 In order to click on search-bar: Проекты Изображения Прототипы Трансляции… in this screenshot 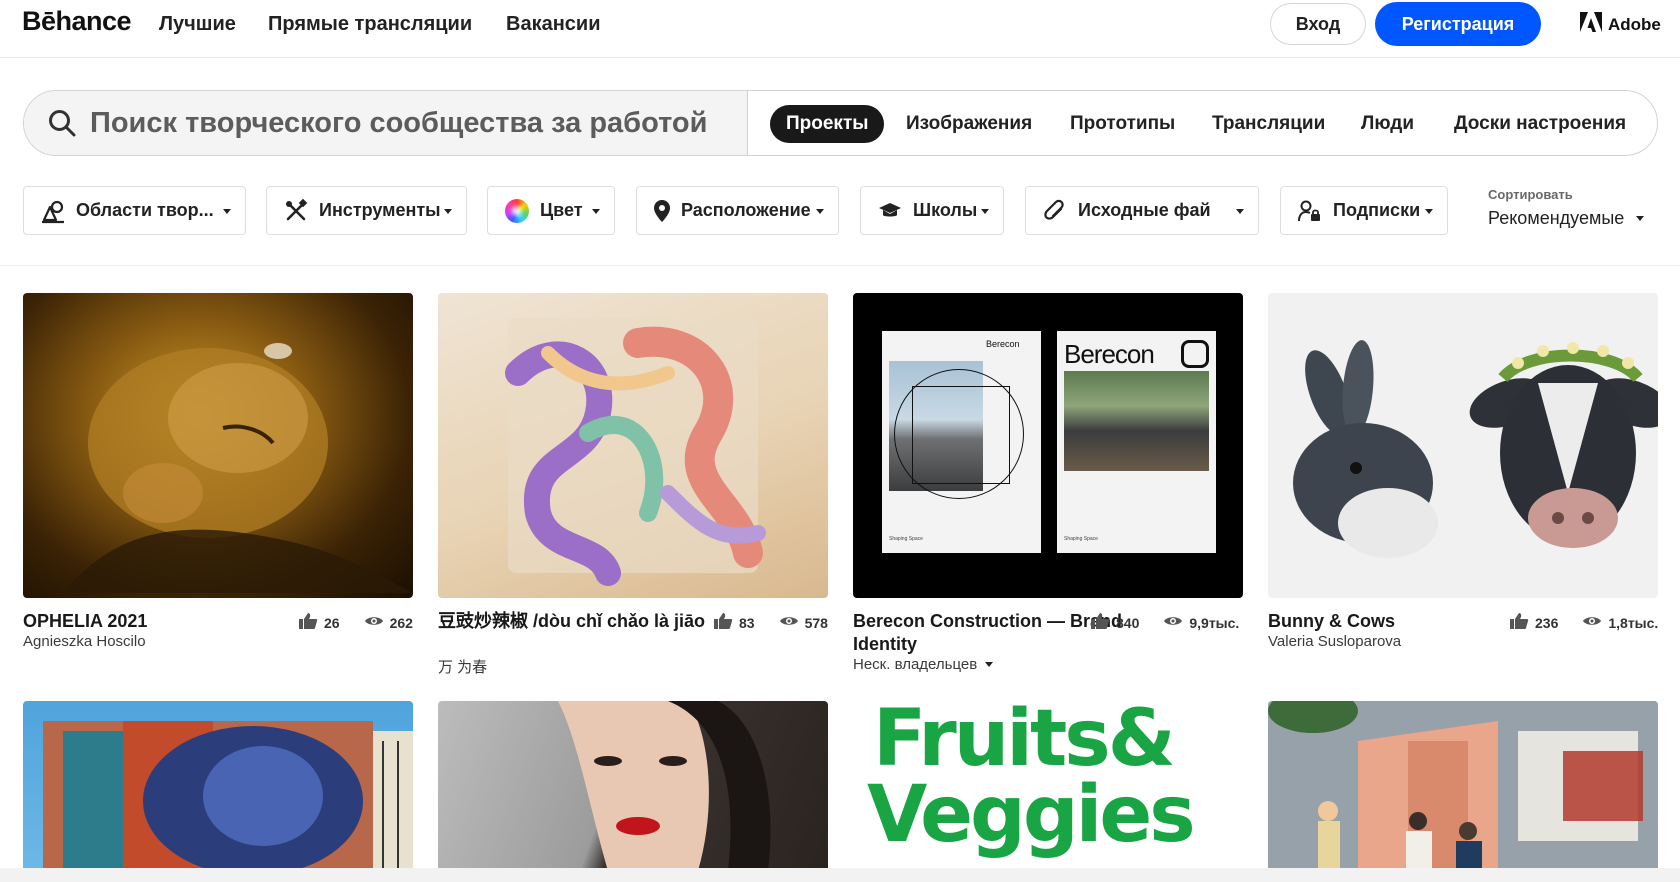, I will do `click(840, 123)`.